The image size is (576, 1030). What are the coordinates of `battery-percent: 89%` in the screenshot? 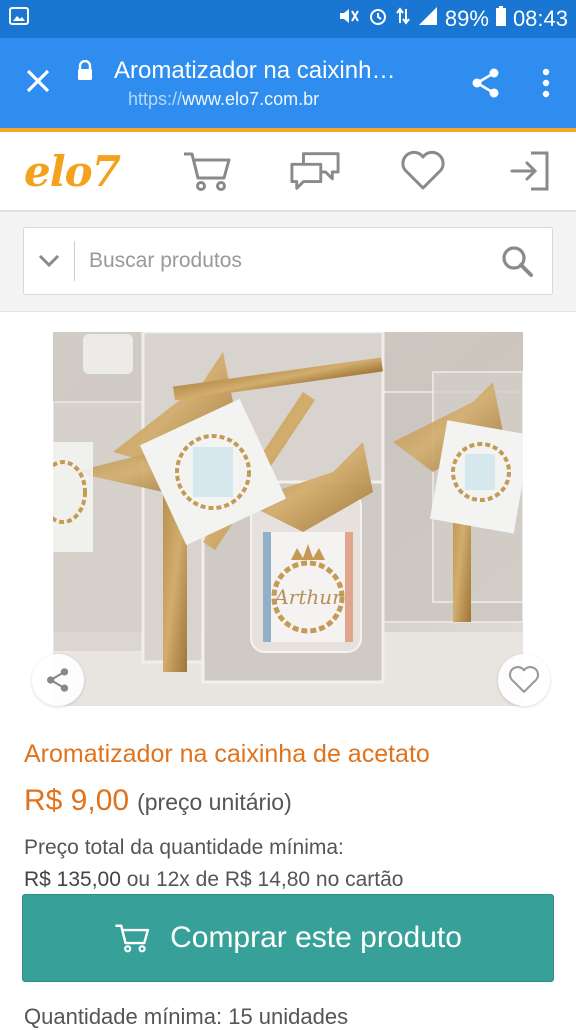 It's located at (466, 18).